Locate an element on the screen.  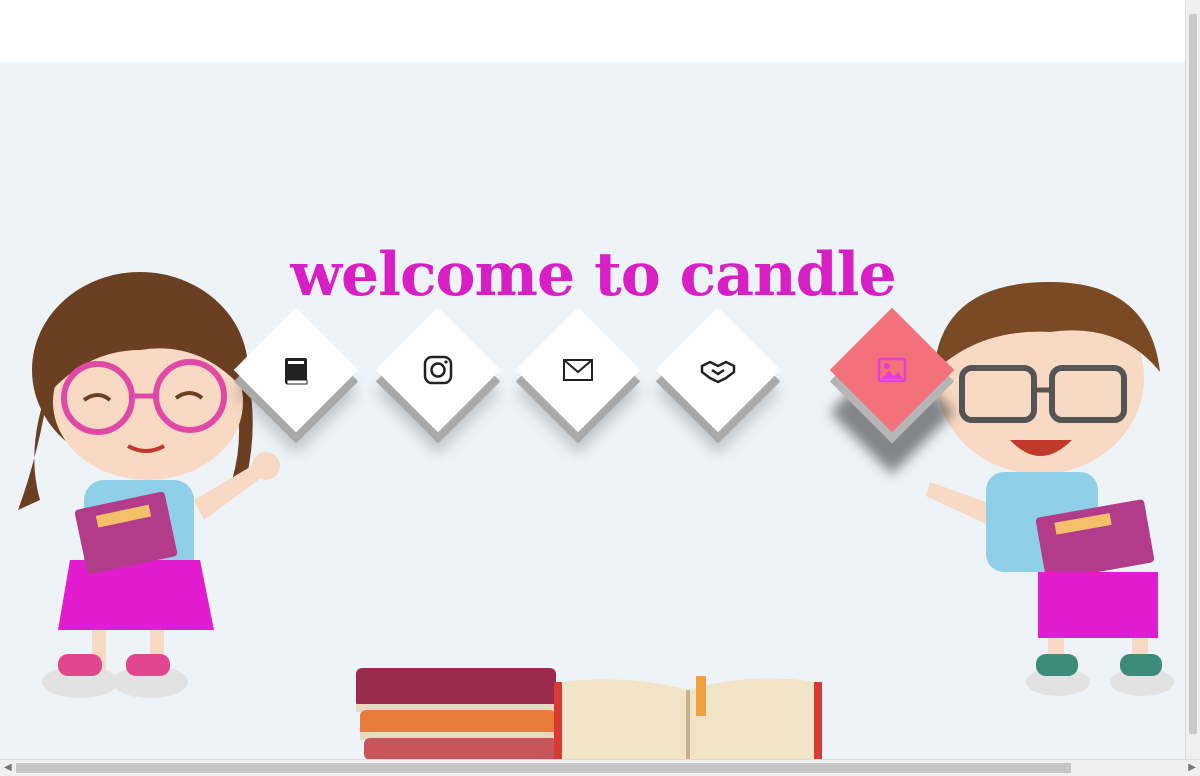
tile-handshake is located at coordinates (718, 370).